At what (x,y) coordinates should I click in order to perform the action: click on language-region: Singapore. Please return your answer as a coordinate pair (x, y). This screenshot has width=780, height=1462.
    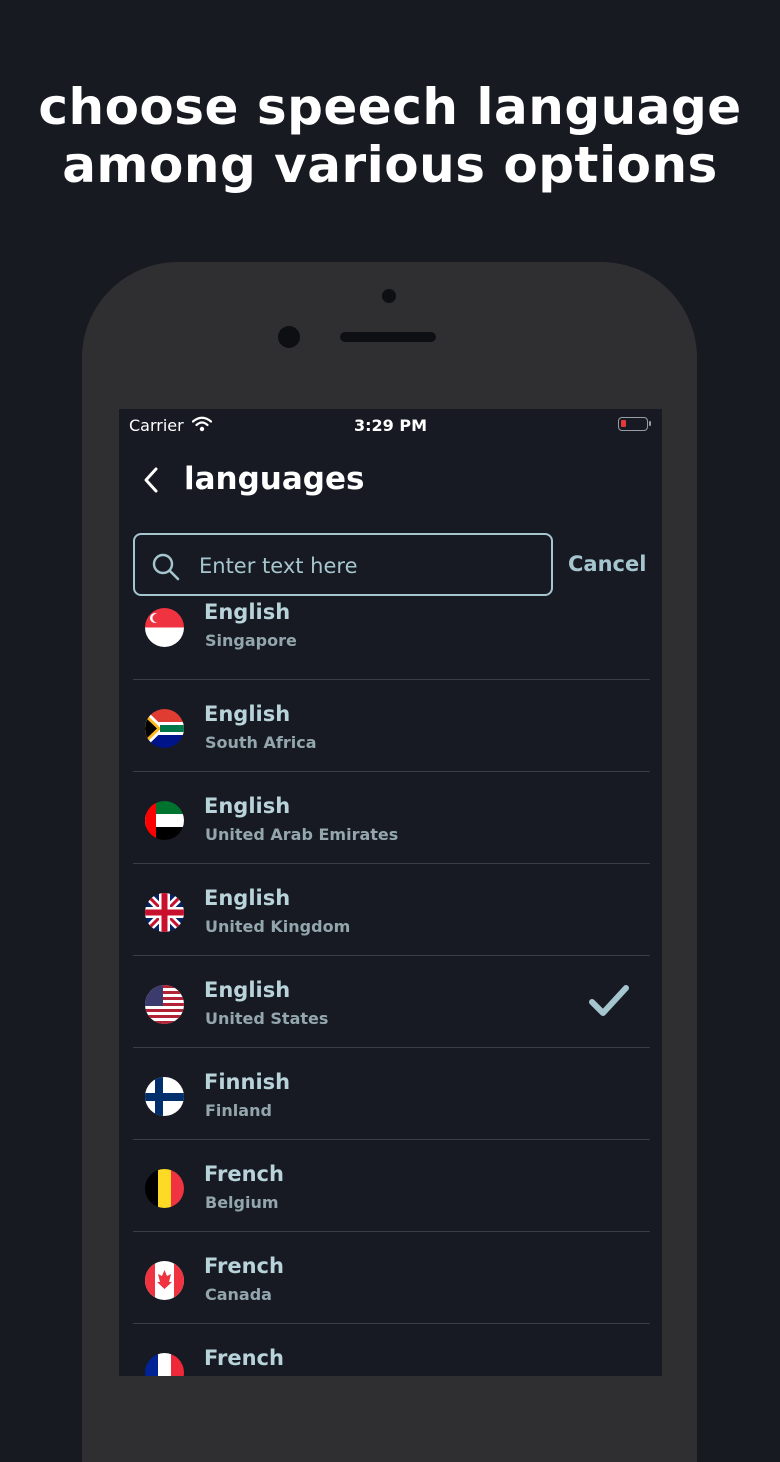
    Looking at the image, I should click on (251, 640).